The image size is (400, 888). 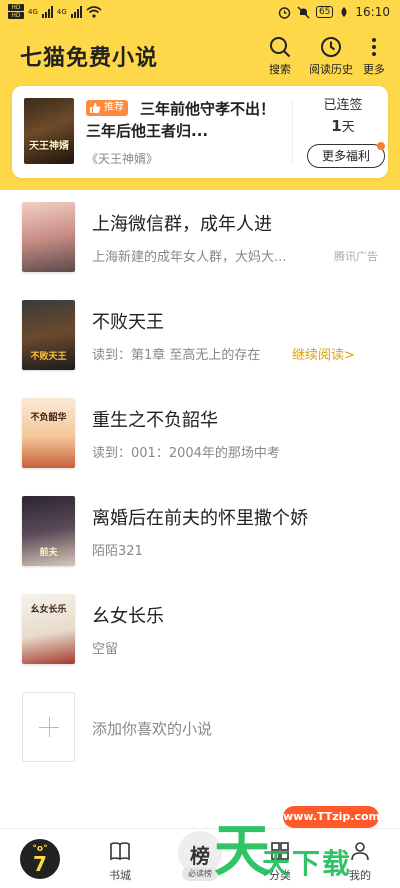 What do you see at coordinates (48, 629) in the screenshot?
I see `book-cover: 幺女长乐` at bounding box center [48, 629].